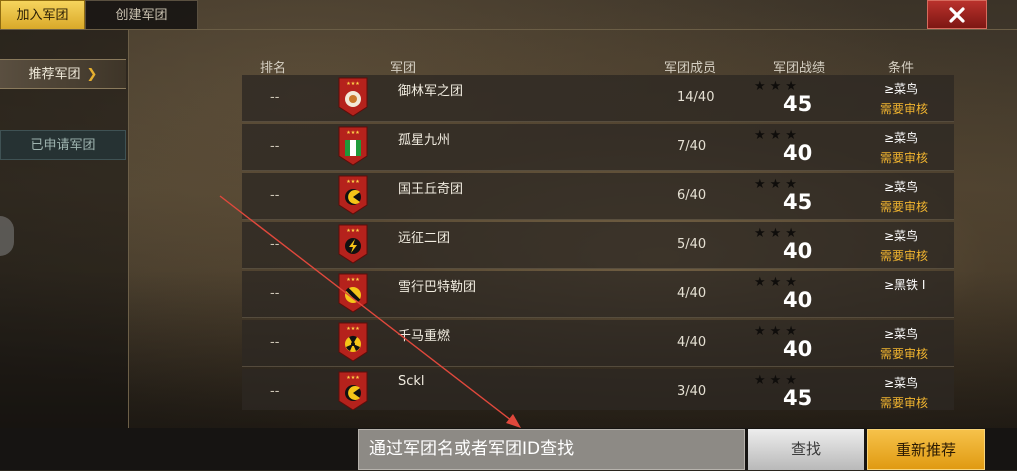  What do you see at coordinates (598, 245) in the screenshot?
I see `table-row: -- ★★★ 远征二团 5/40 ★★★ 40 ≥菜鸟 需要审核` at bounding box center [598, 245].